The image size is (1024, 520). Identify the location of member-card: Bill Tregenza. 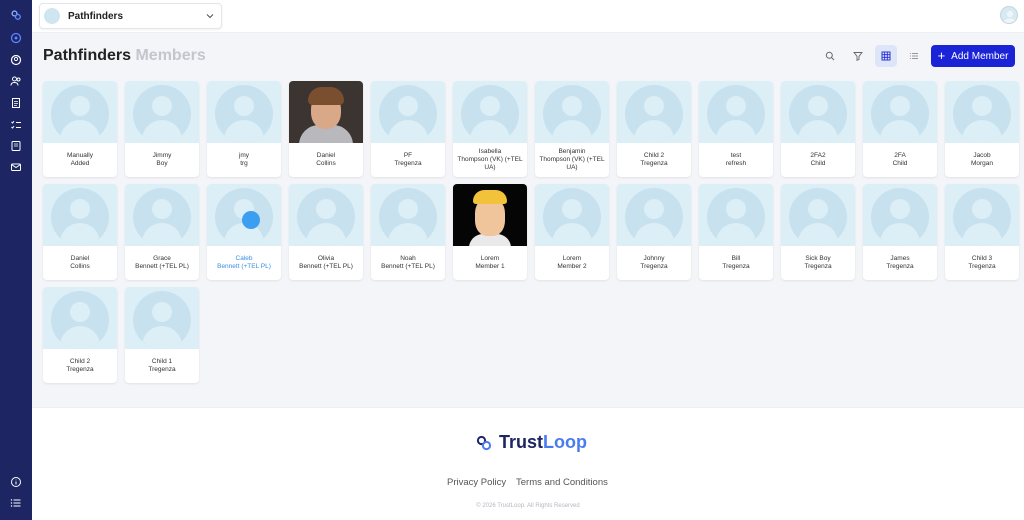
(736, 232).